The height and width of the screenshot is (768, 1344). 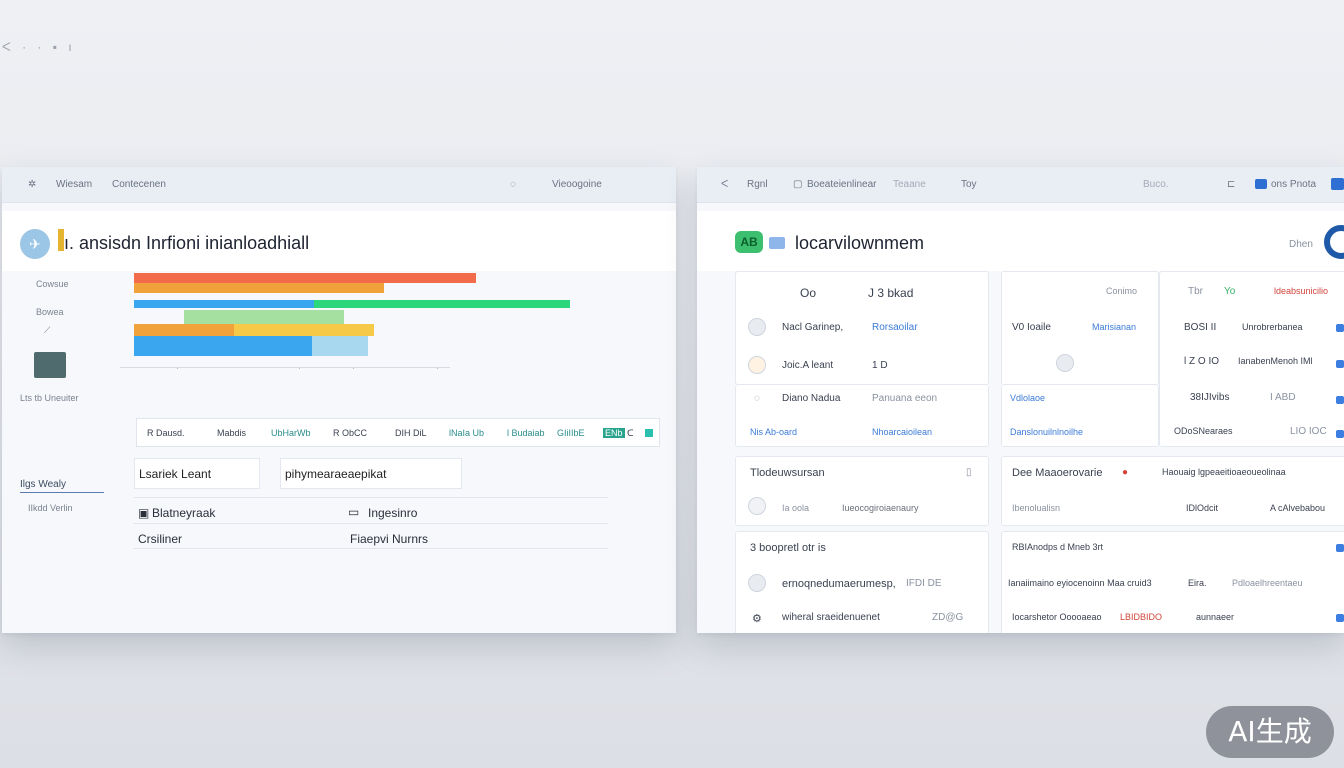 What do you see at coordinates (339, 185) in the screenshot?
I see `left-topbar: ✲ Wiesam Contecenen ◌ Vieoogoine` at bounding box center [339, 185].